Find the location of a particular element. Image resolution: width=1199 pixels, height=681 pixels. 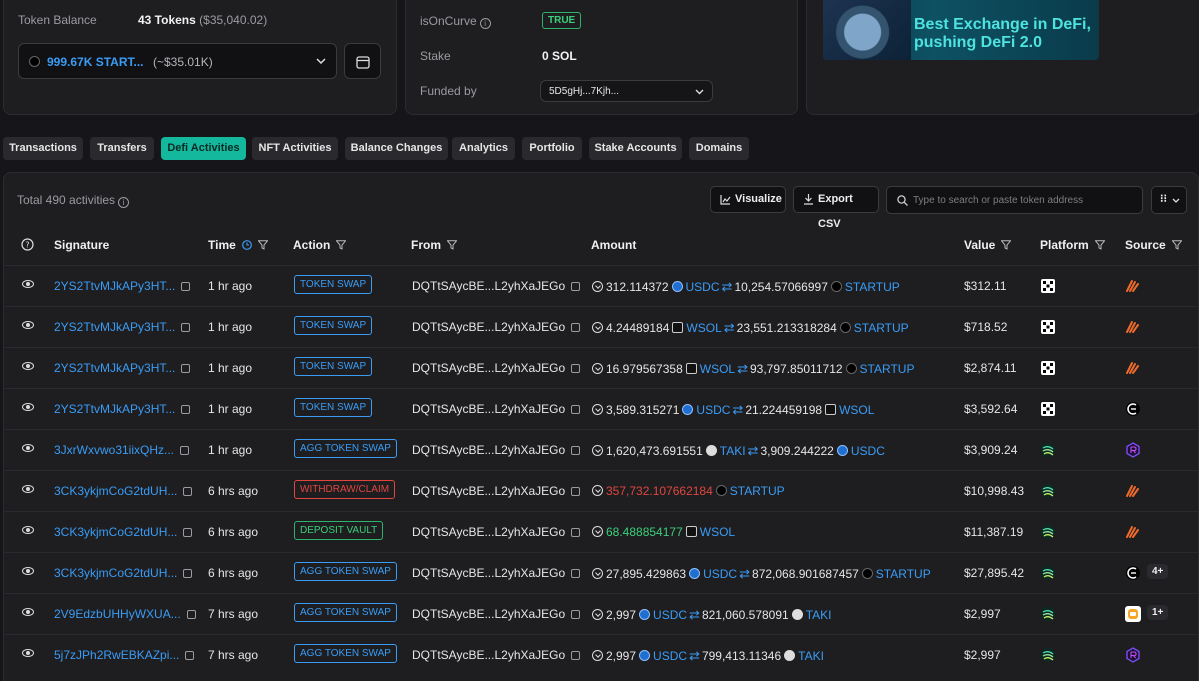

token-in-link: TAKI is located at coordinates (733, 451).